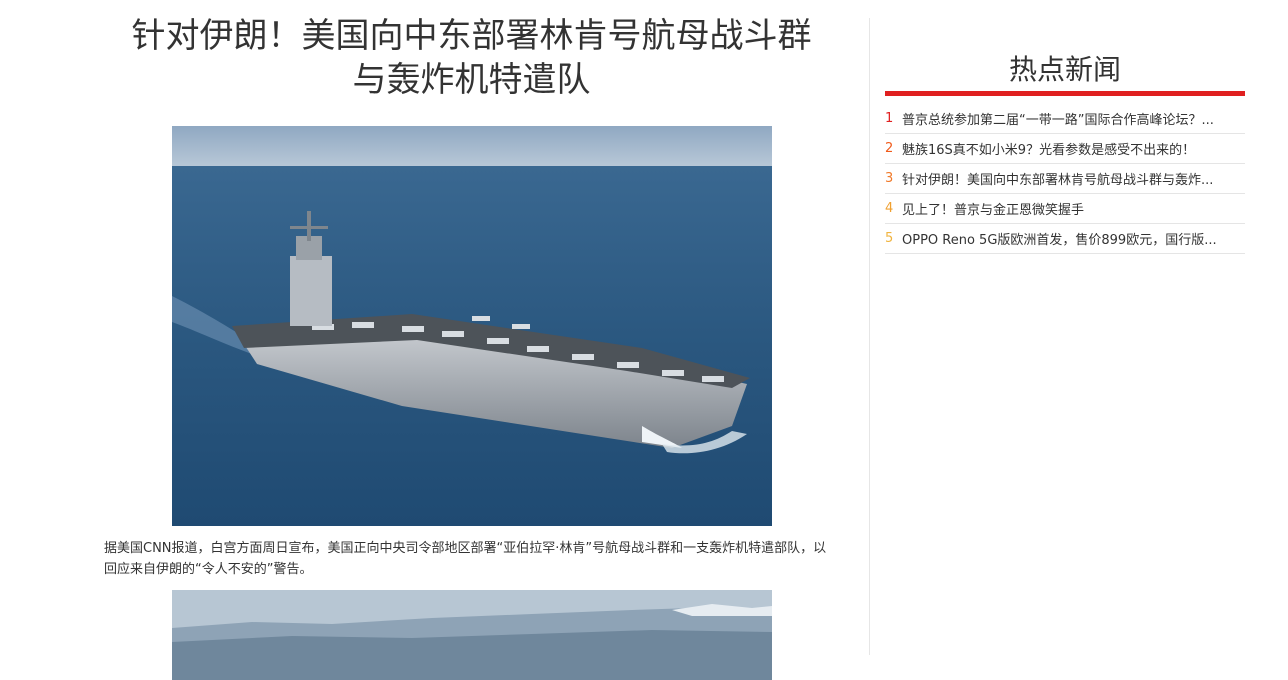  What do you see at coordinates (889, 238) in the screenshot?
I see `news-rank: 5` at bounding box center [889, 238].